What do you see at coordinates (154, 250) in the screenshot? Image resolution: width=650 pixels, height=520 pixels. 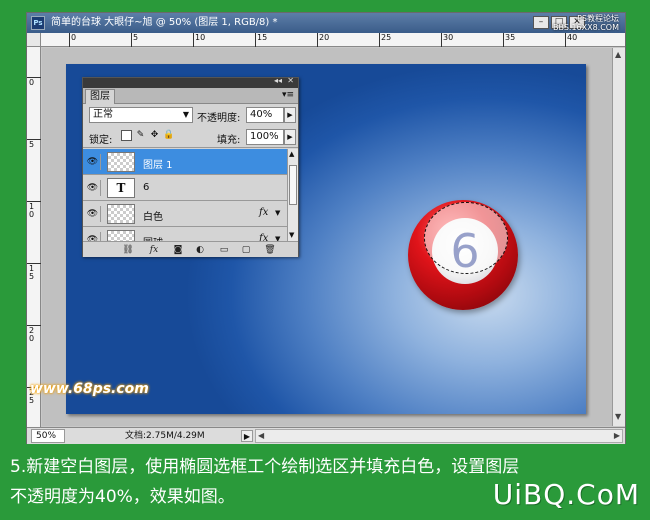 I see `fx-icon: fx` at bounding box center [154, 250].